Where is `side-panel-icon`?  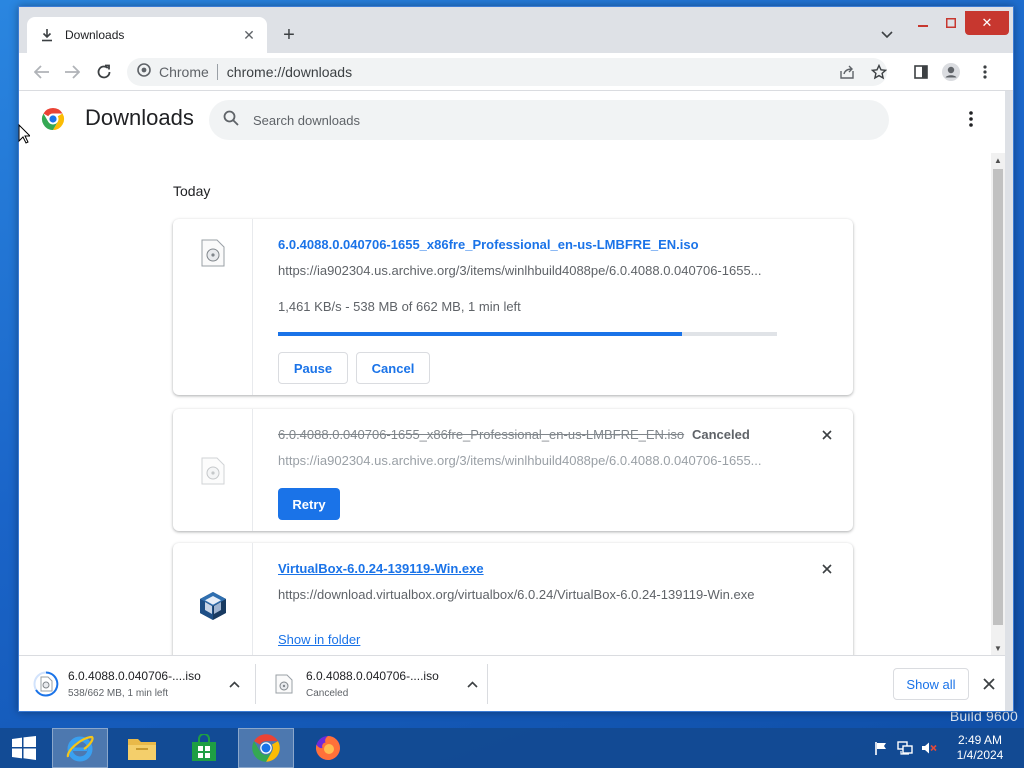
side-panel-icon is located at coordinates (921, 72).